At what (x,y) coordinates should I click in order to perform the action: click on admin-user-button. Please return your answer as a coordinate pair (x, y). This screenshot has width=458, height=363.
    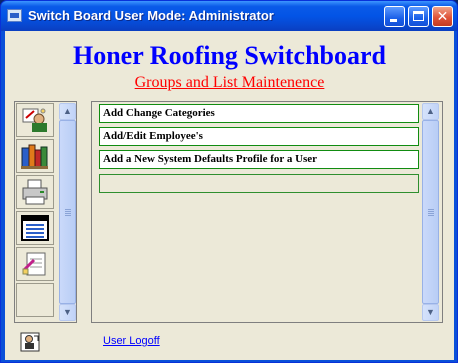
    Looking at the image, I should click on (35, 120).